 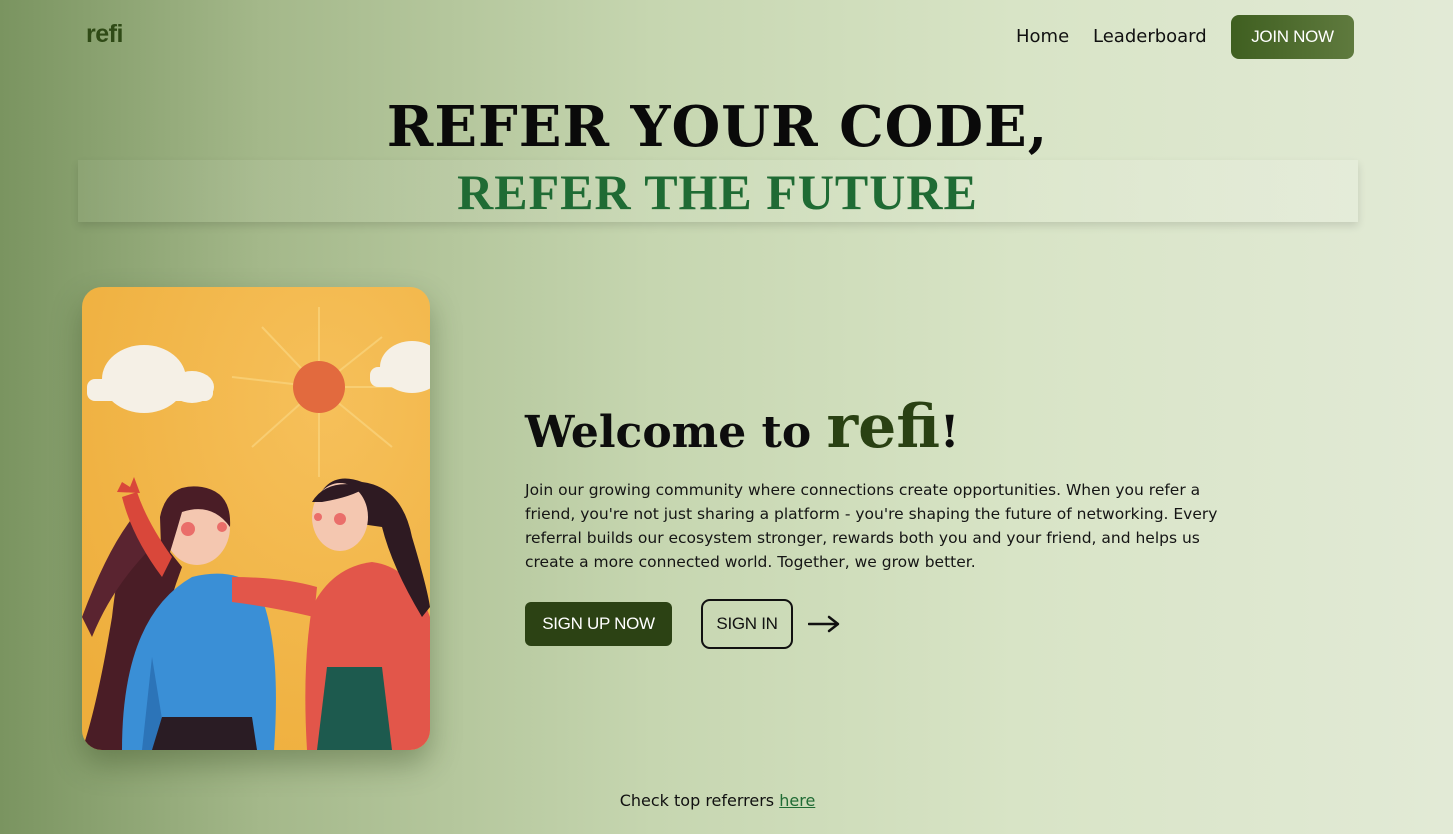 I want to click on nav-link-home: Home, so click(x=1042, y=36).